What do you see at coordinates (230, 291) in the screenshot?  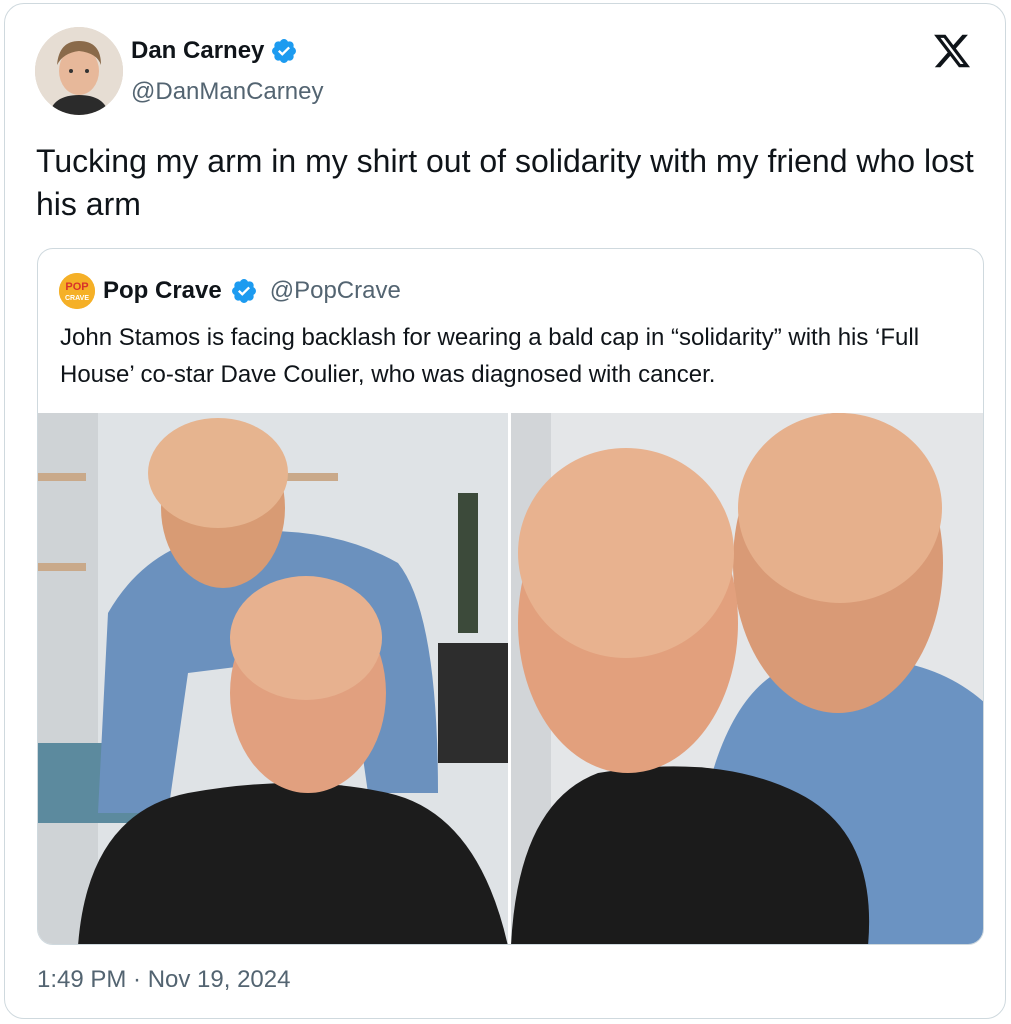 I see `quoted-tweet-header: POP CRAVE Pop Crave @PopCrave` at bounding box center [230, 291].